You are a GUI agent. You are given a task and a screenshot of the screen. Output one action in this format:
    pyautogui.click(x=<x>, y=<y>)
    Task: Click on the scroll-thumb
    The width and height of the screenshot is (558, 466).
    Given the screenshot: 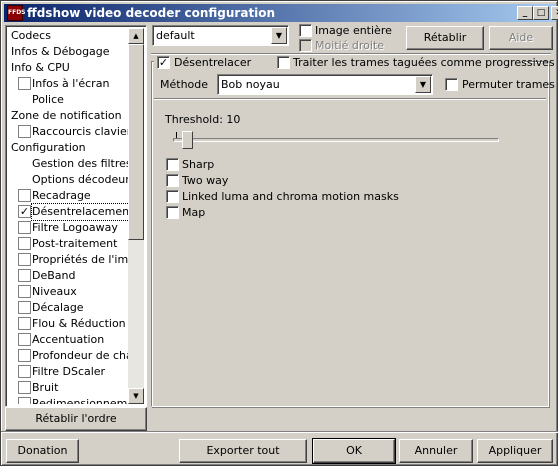 What is the action you would take?
    pyautogui.click(x=136, y=142)
    